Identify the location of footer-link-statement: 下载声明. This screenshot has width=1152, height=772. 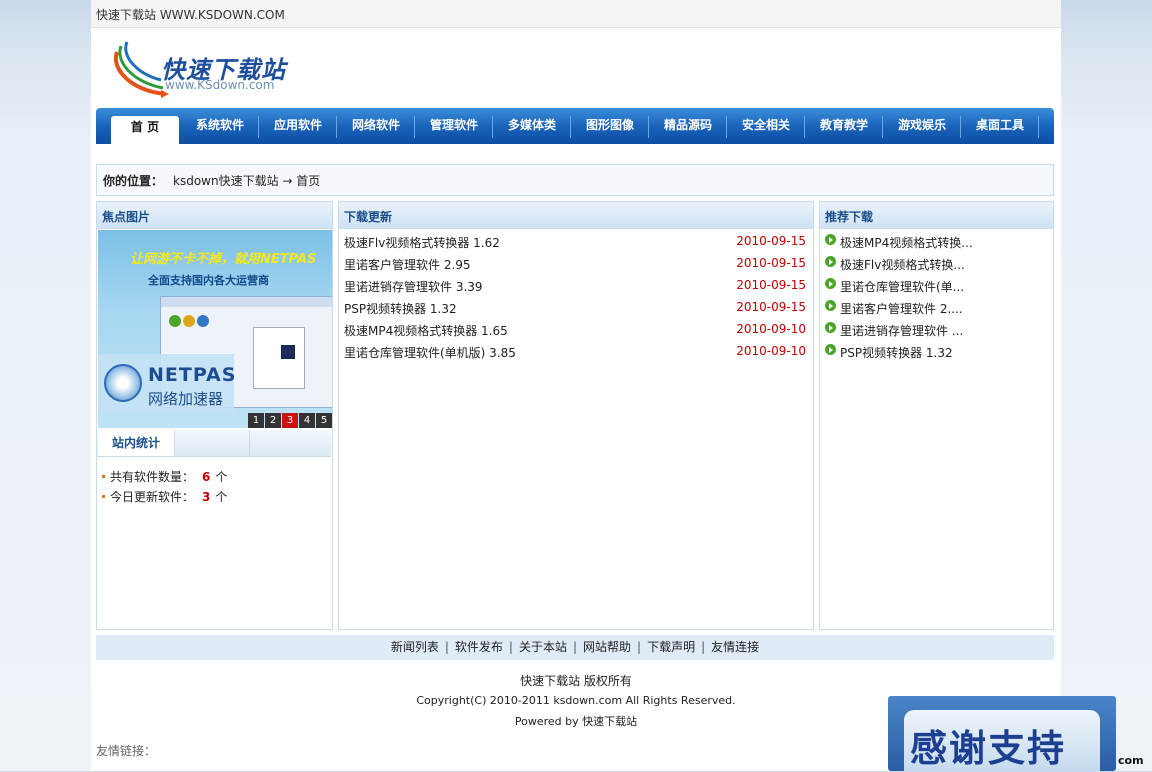
(671, 647).